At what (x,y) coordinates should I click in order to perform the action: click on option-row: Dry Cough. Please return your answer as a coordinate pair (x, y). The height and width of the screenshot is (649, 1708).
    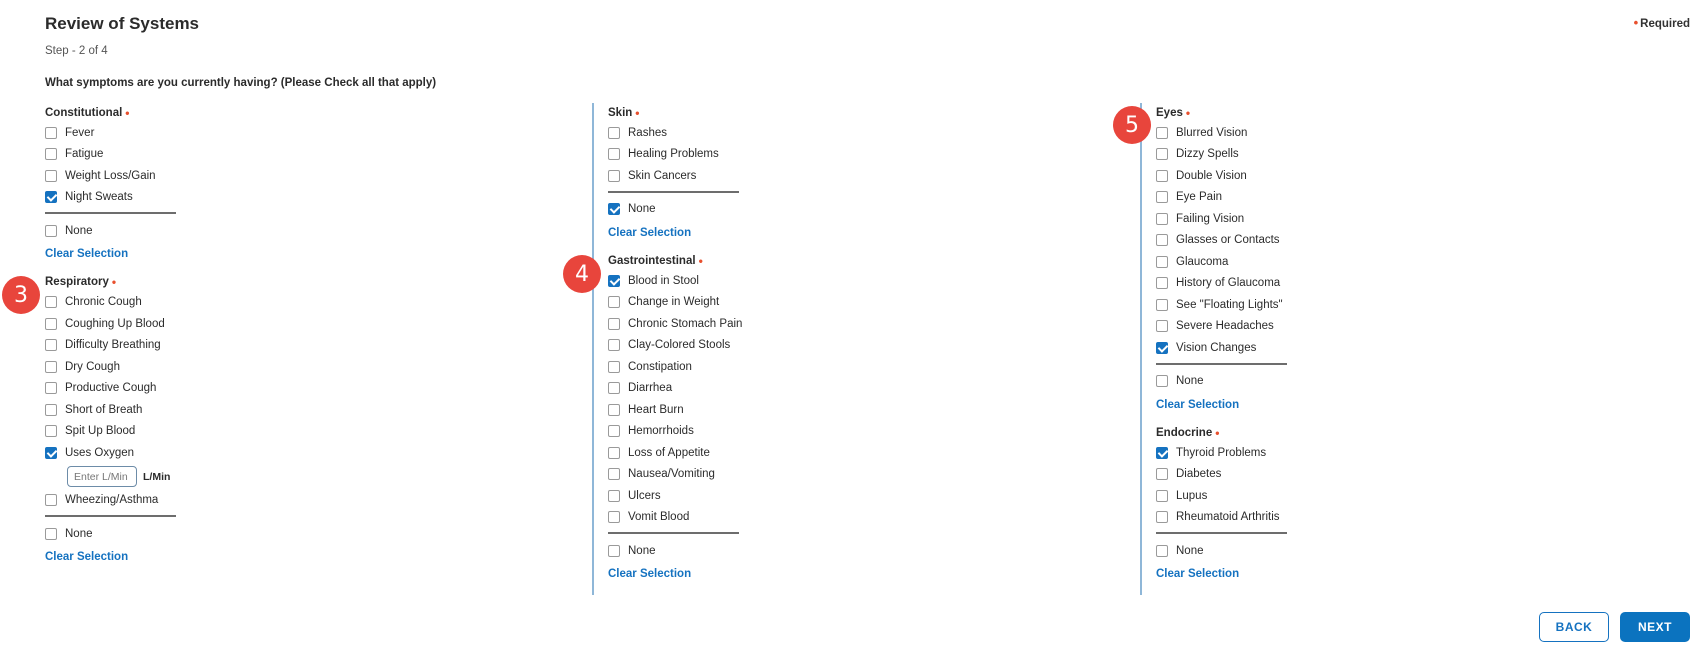
    Looking at the image, I should click on (195, 367).